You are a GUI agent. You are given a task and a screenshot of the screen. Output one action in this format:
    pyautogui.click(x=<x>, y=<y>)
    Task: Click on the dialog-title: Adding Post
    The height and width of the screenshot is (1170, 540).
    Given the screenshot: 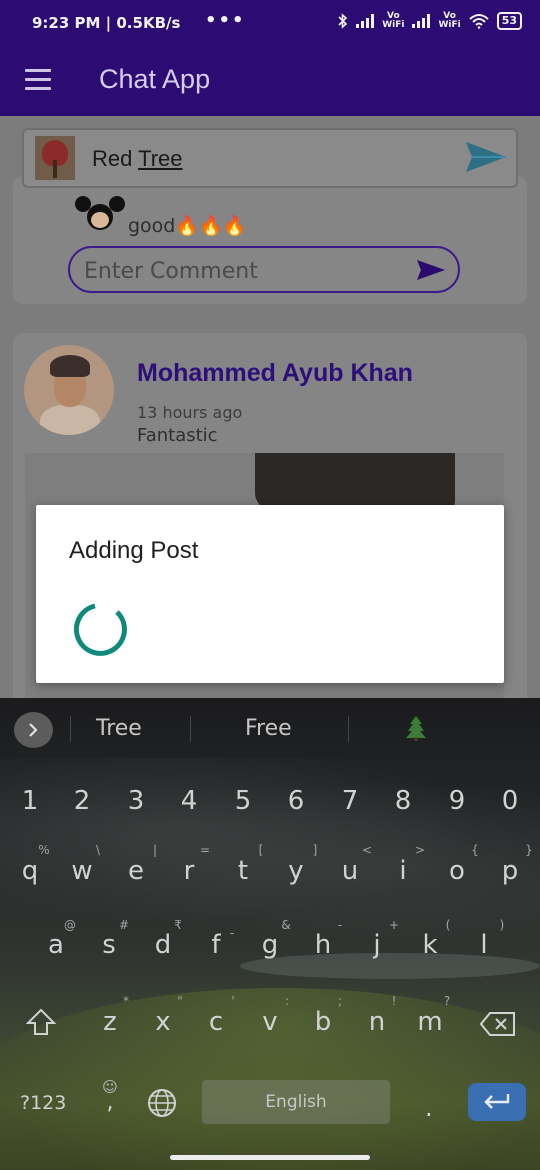 What is the action you would take?
    pyautogui.click(x=134, y=550)
    